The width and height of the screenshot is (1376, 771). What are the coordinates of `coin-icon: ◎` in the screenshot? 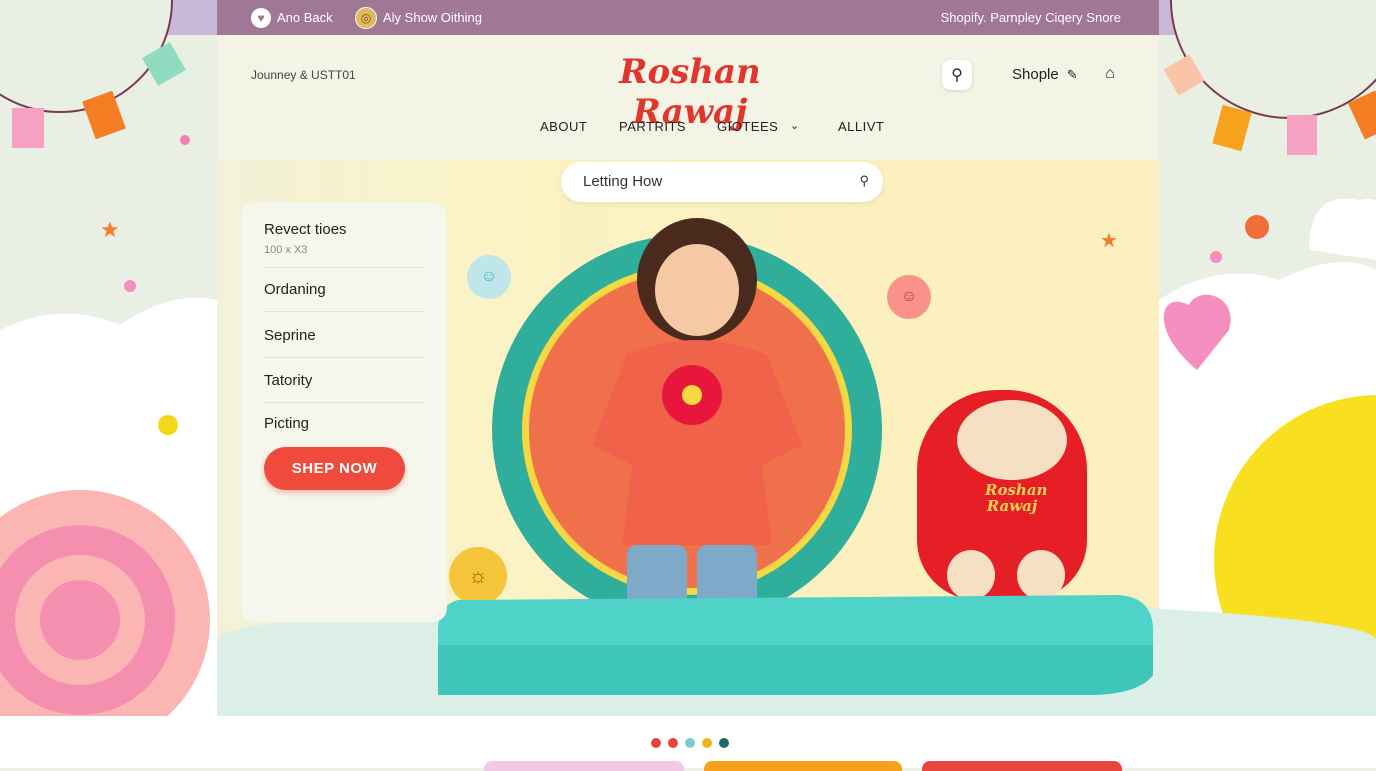 It's located at (366, 17).